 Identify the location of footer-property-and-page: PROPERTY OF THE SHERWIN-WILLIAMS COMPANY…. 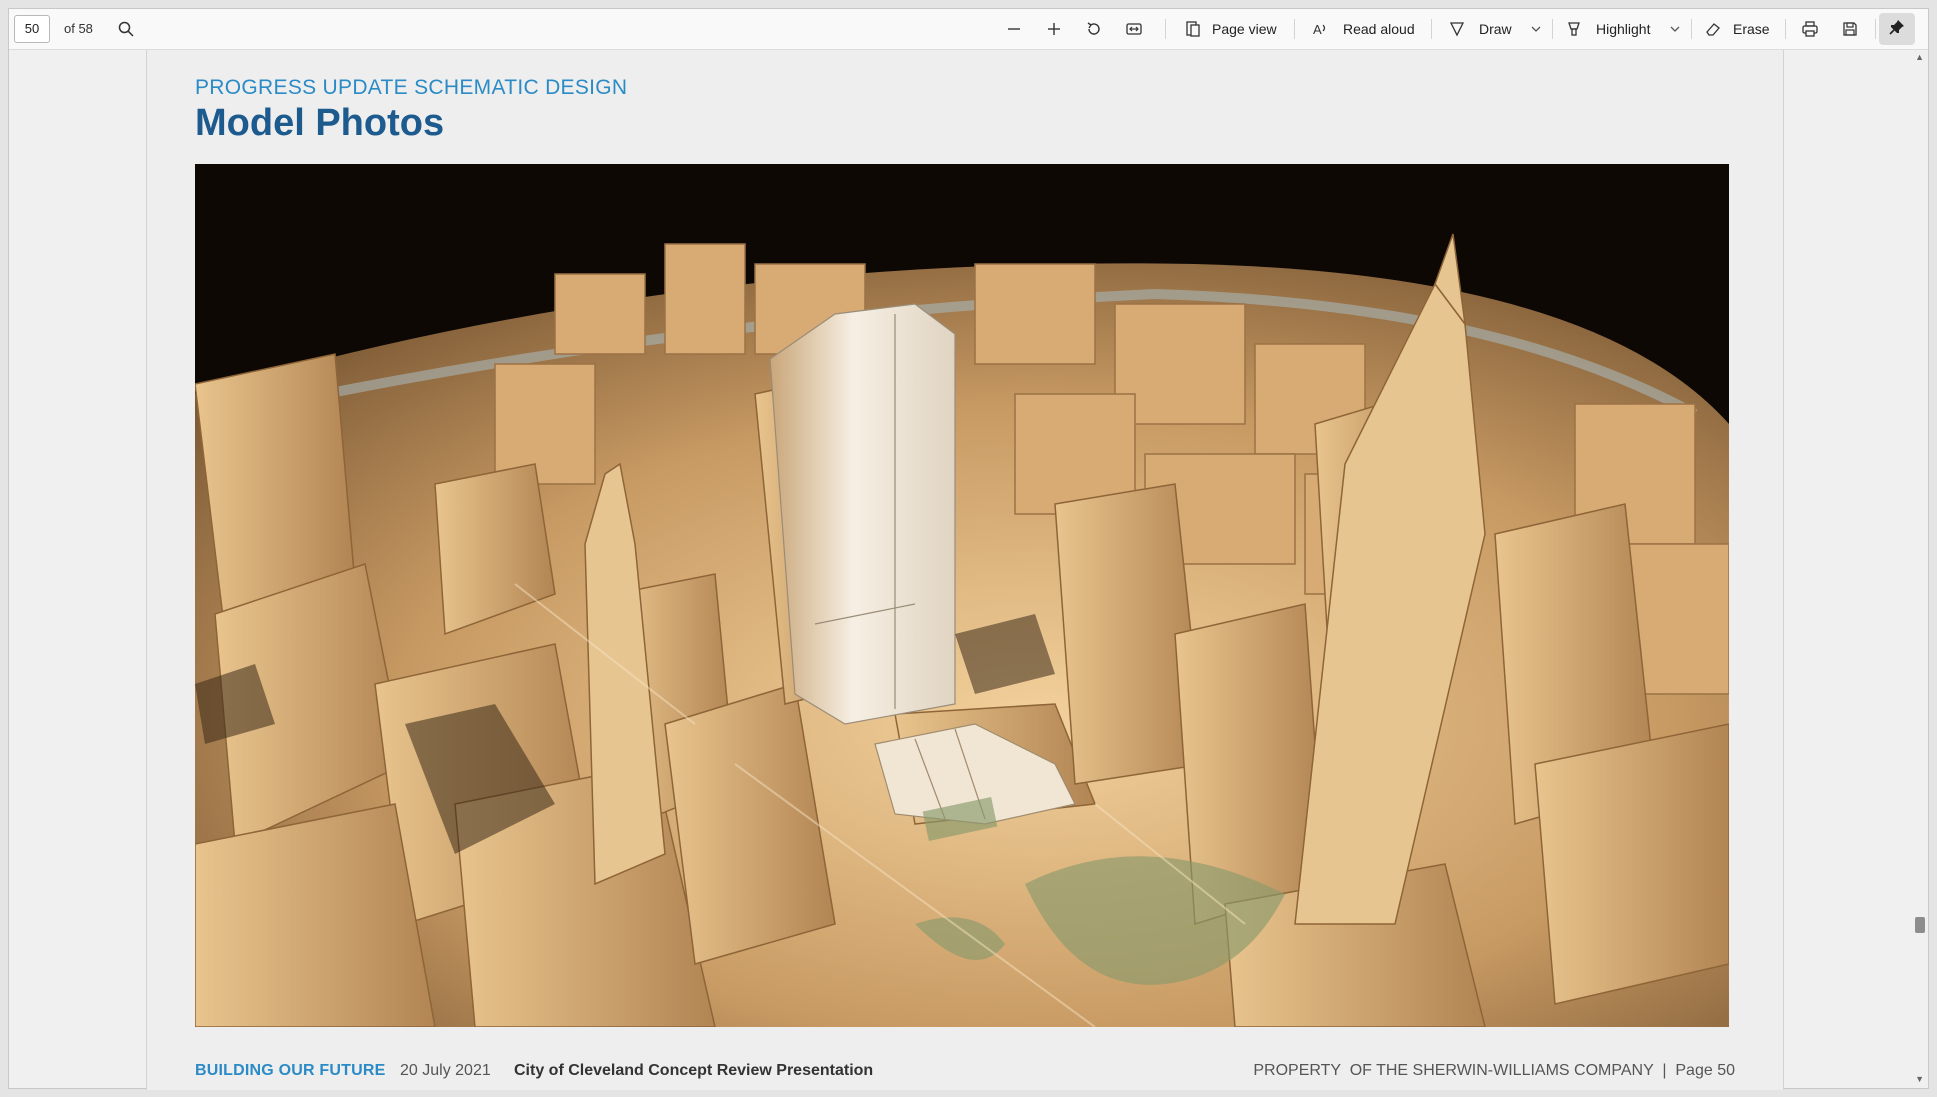
(1494, 1070).